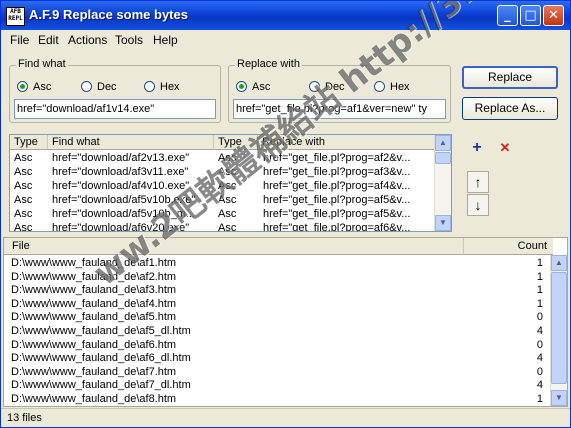  Describe the element at coordinates (131, 142) in the screenshot. I see `col-find-header: Find what` at that location.